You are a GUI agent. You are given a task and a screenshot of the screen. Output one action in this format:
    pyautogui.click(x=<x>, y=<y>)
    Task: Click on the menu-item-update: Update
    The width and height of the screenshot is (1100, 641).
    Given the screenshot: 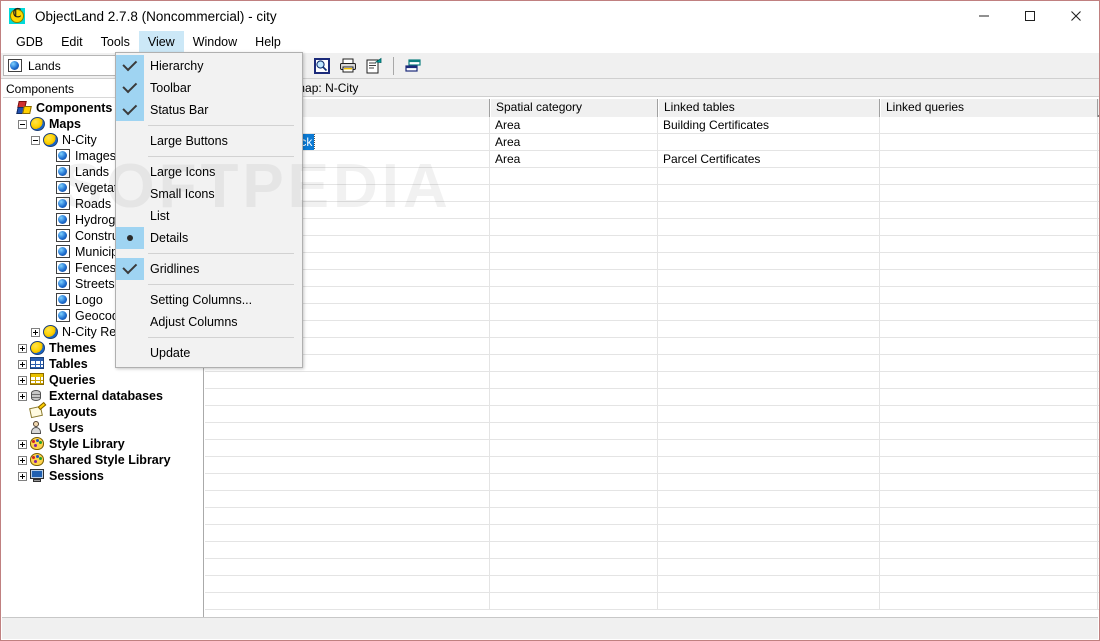 What is the action you would take?
    pyautogui.click(x=209, y=353)
    